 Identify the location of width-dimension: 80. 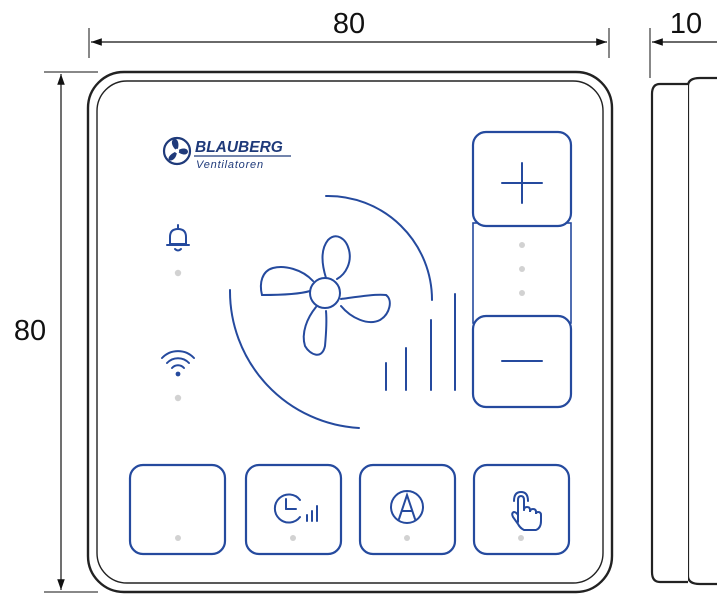
(349, 33).